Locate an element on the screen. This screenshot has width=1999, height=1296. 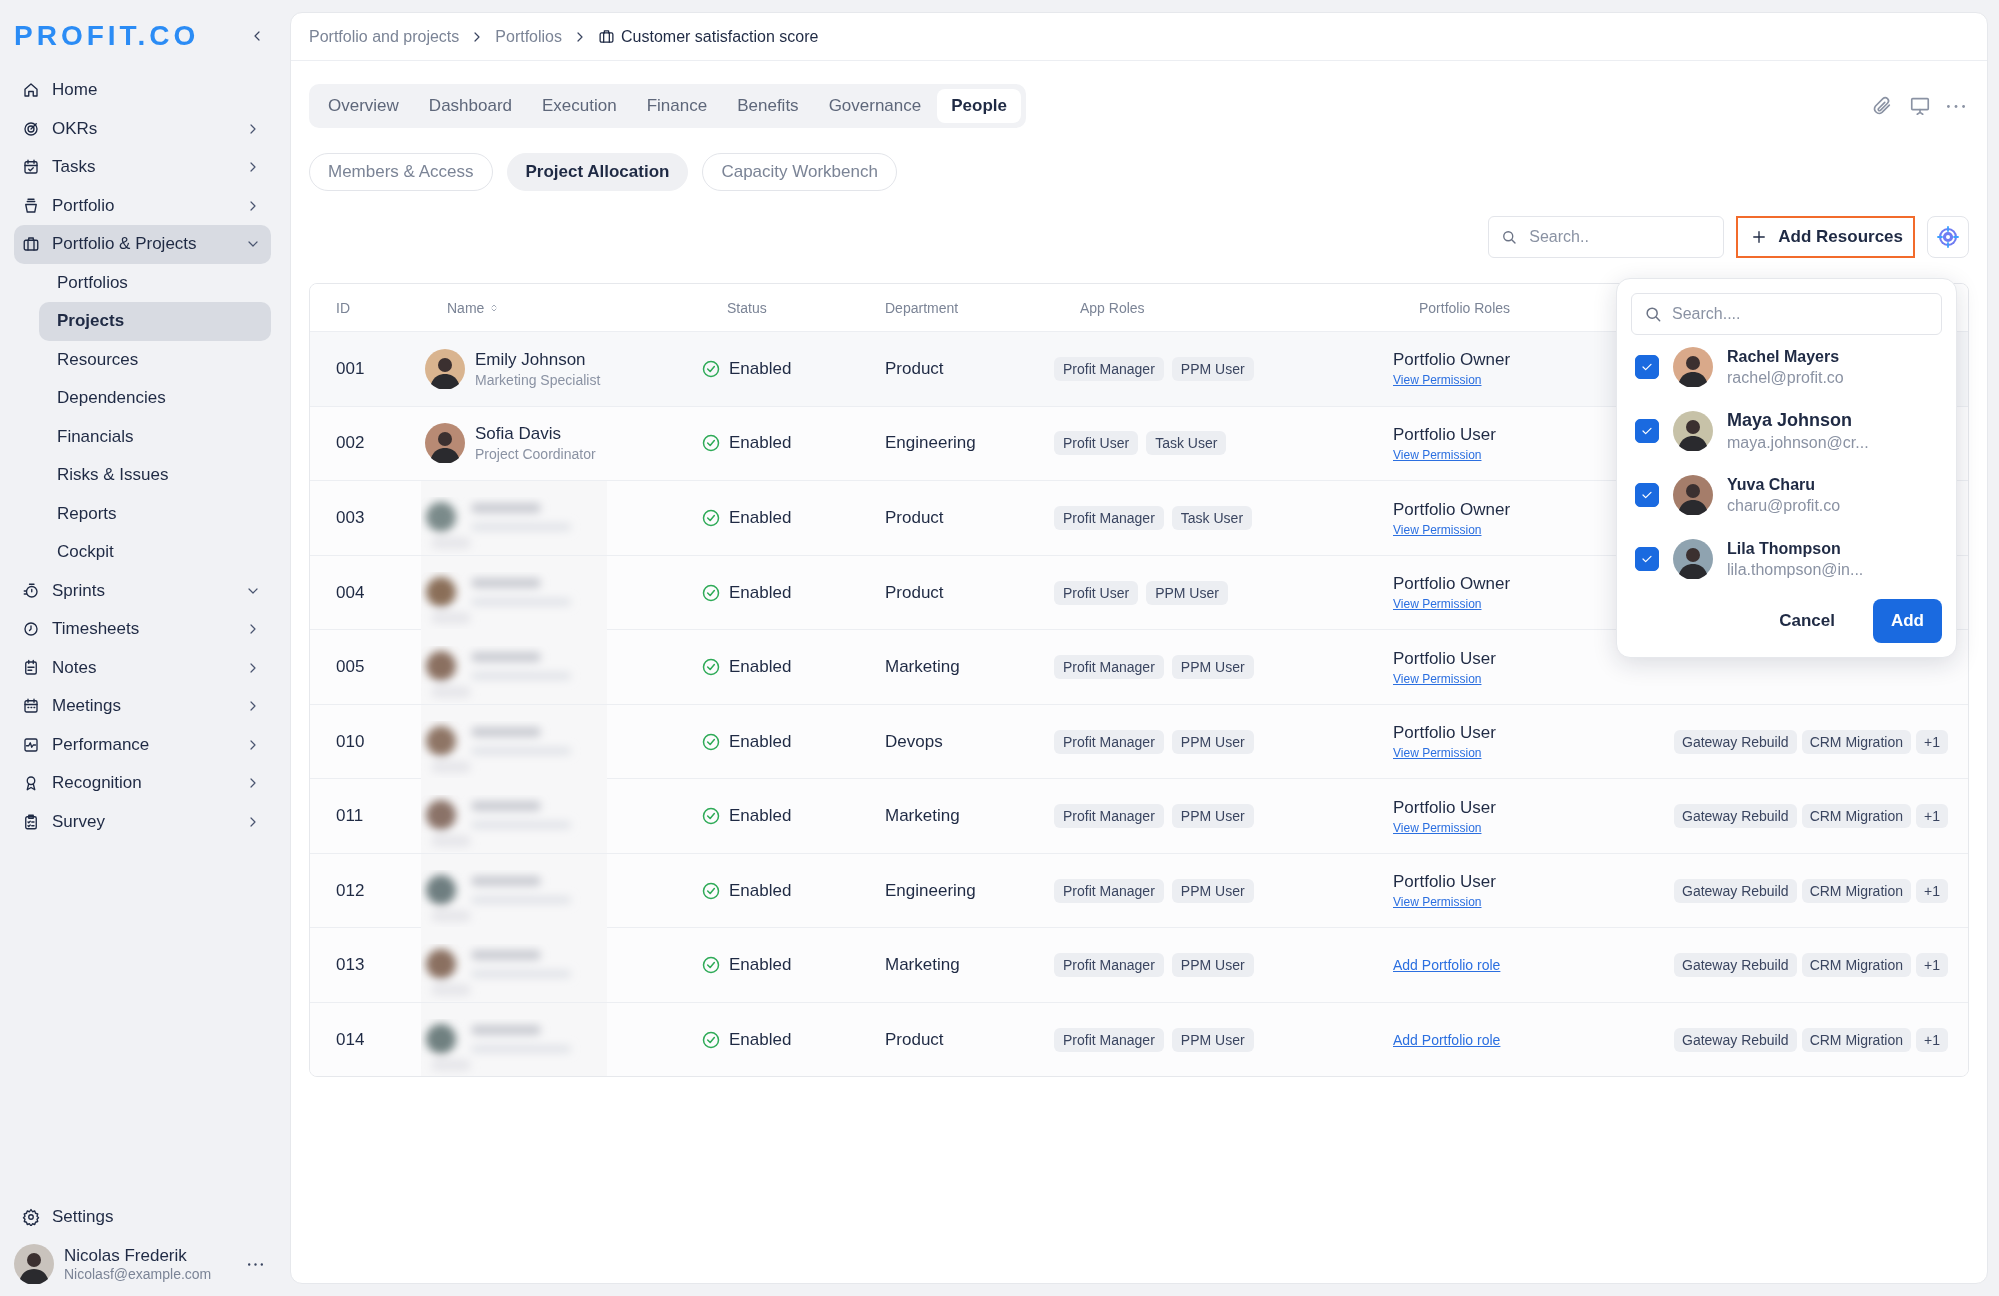
target-button is located at coordinates (1948, 237).